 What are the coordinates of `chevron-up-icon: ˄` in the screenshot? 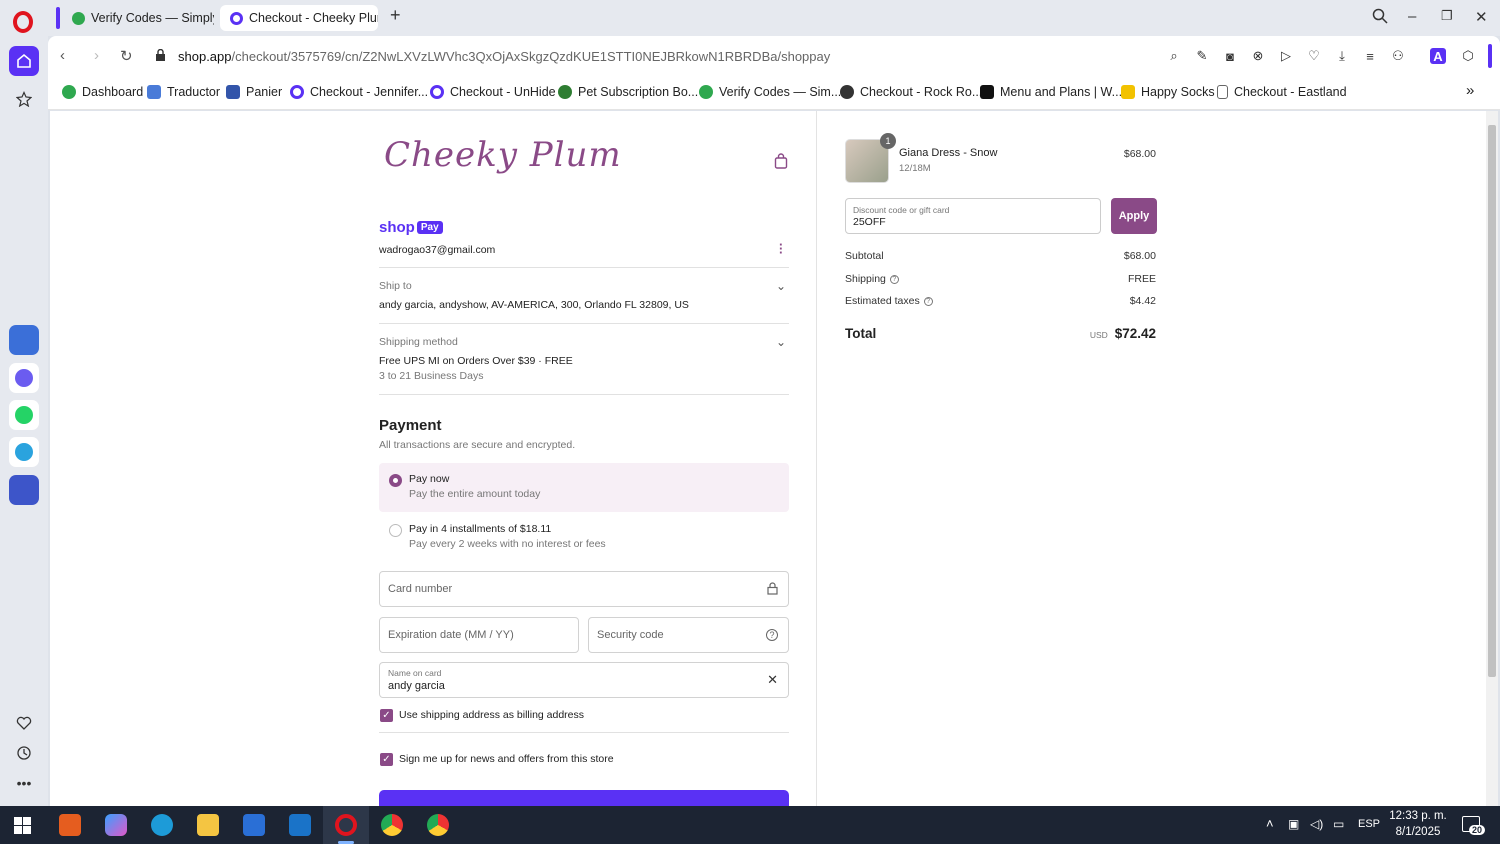 It's located at (1270, 823).